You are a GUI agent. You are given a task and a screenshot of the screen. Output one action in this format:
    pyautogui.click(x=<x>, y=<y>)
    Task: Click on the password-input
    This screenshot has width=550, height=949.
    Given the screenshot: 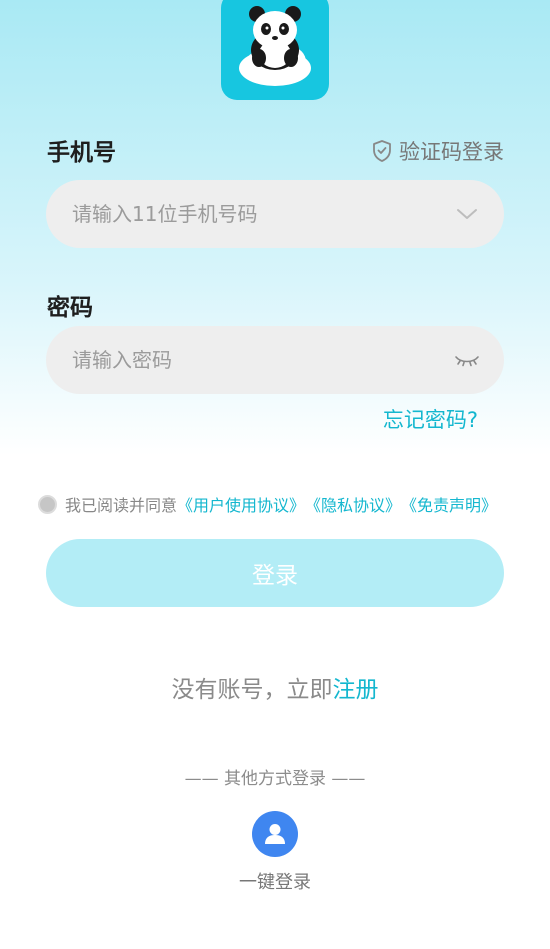 What is the action you would take?
    pyautogui.click(x=261, y=360)
    